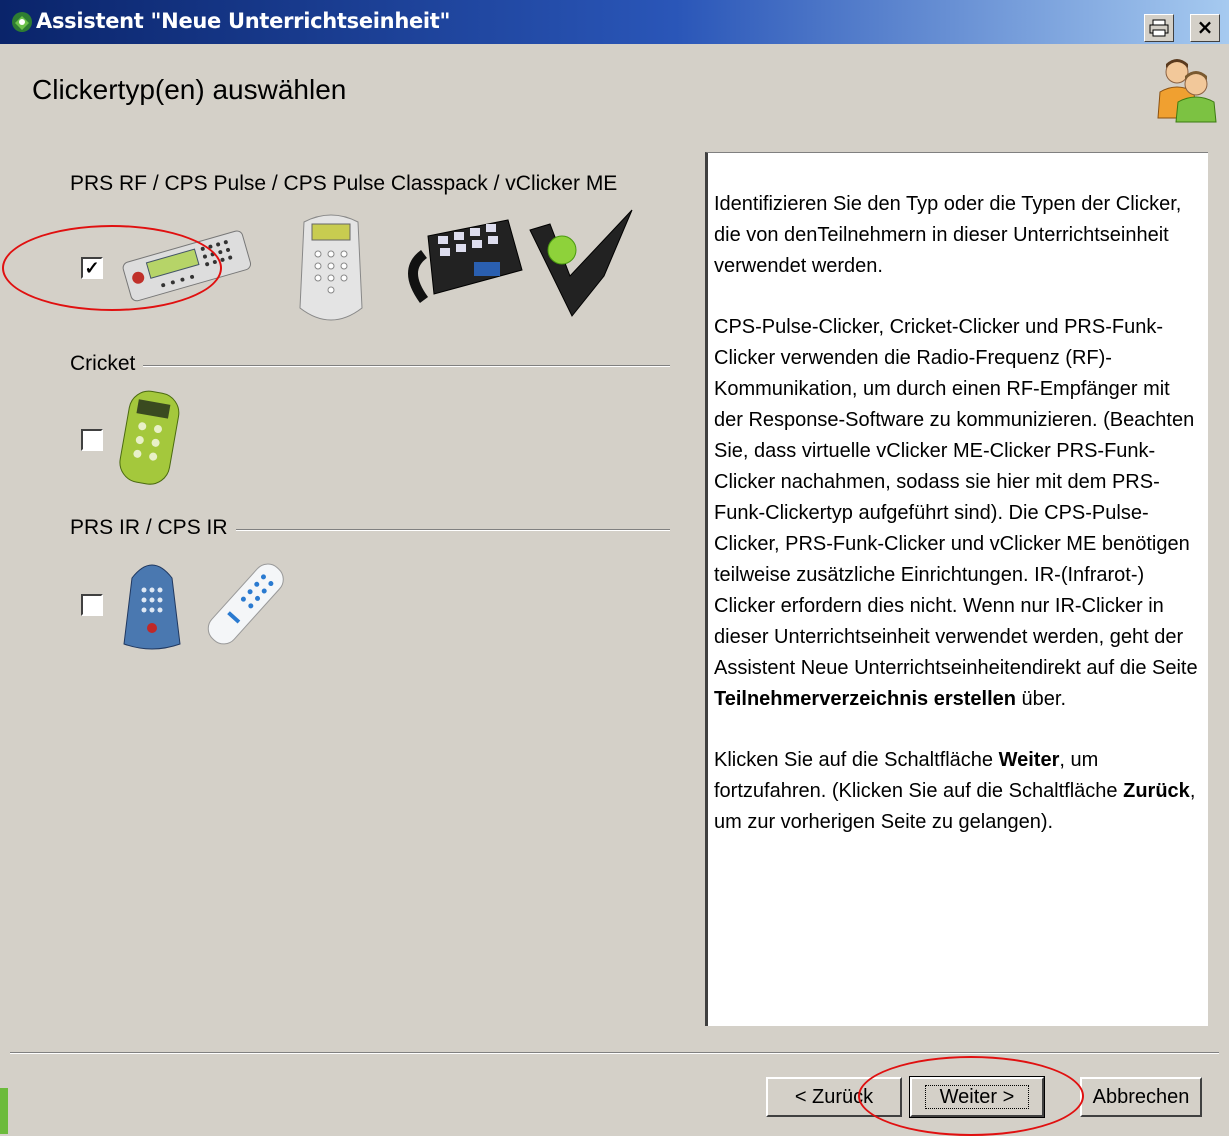 This screenshot has width=1229, height=1136. Describe the element at coordinates (331, 267) in the screenshot. I see `cps-pulse-clicker-icon` at that location.